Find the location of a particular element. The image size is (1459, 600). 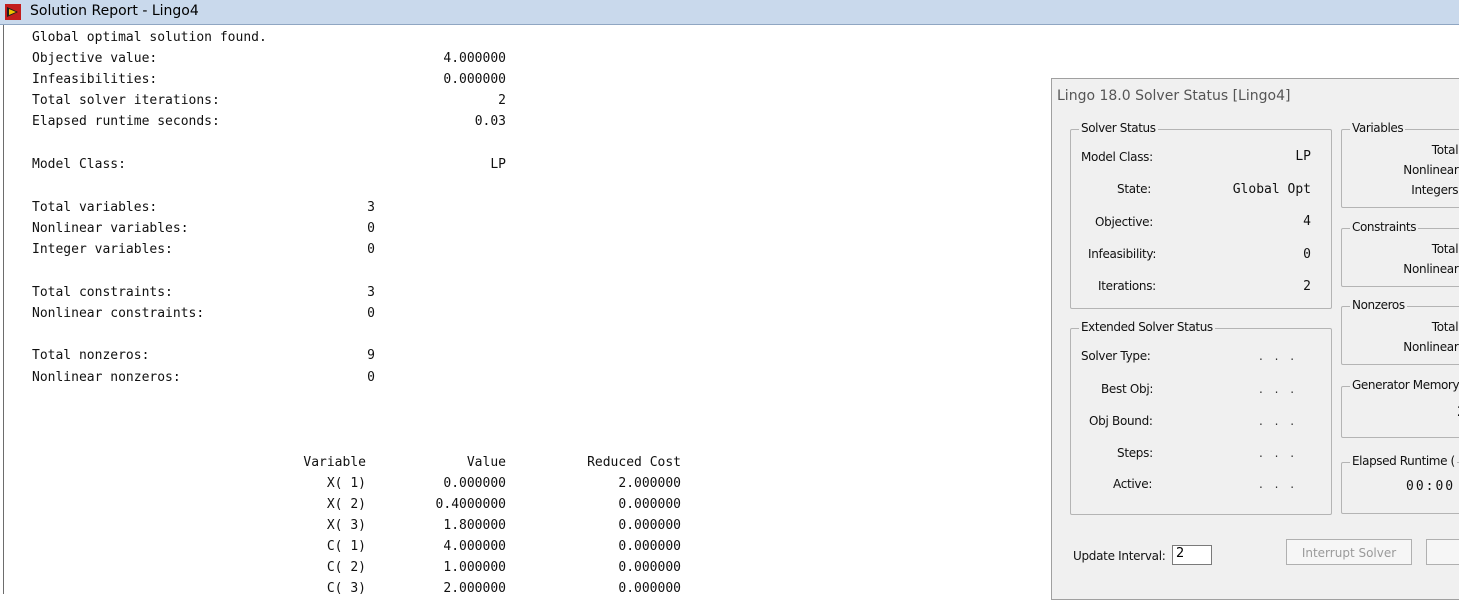

report-line: Global optimal solution found. is located at coordinates (149, 37).